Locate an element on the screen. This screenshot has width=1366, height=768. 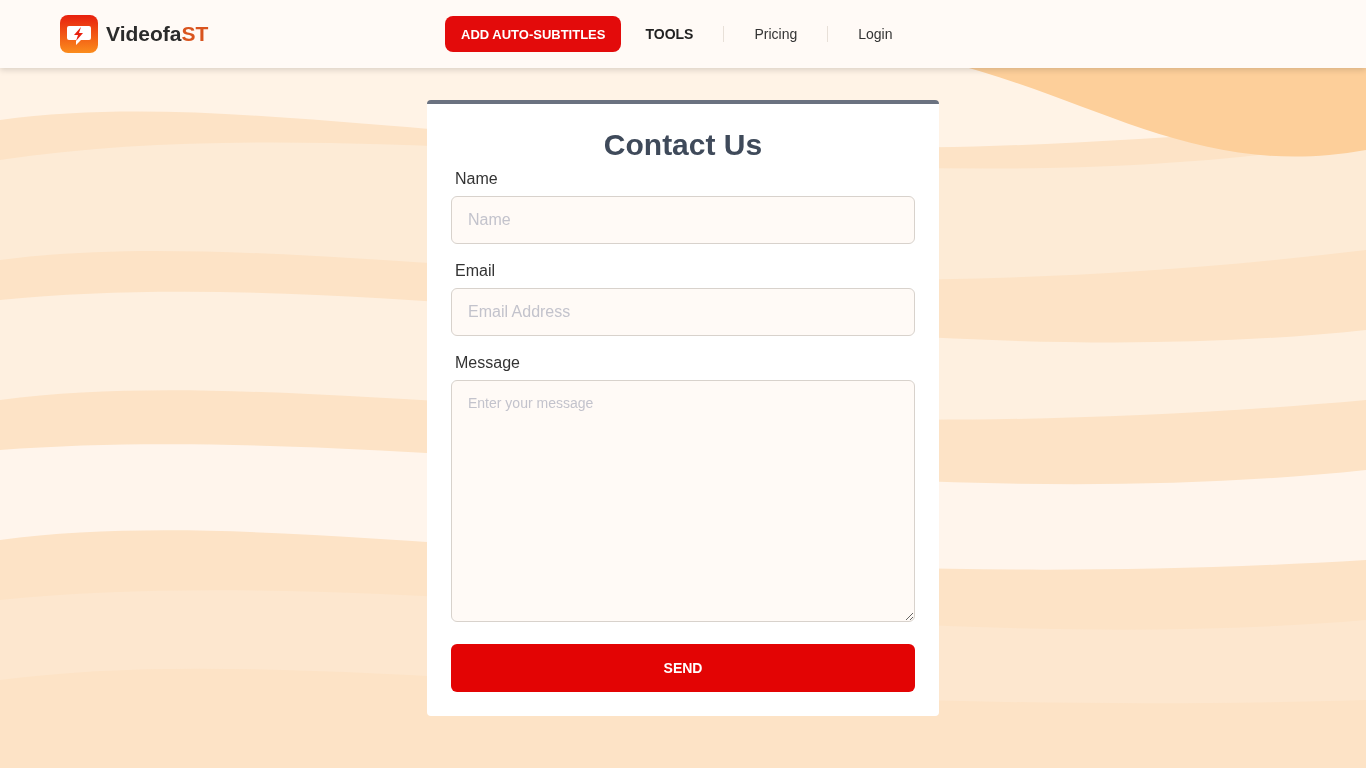
nav-link: Login is located at coordinates (875, 34).